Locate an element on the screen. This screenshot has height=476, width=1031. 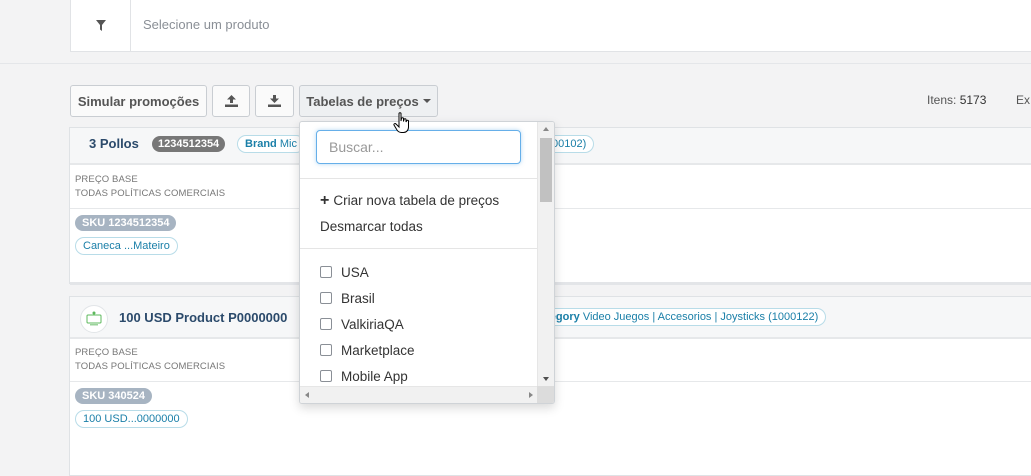
scroll-right-icon is located at coordinates (531, 395).